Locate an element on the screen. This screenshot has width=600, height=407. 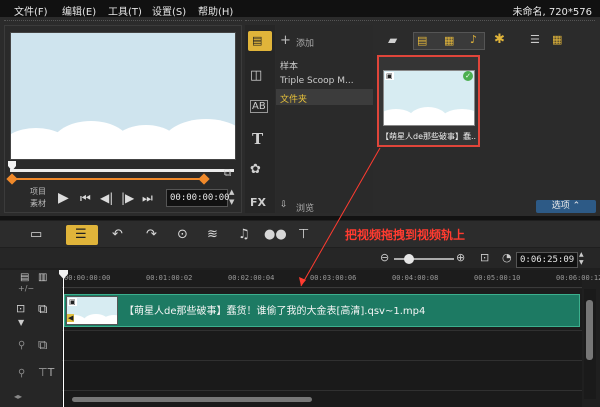
undo-icon: ↶ is located at coordinates (117, 234).